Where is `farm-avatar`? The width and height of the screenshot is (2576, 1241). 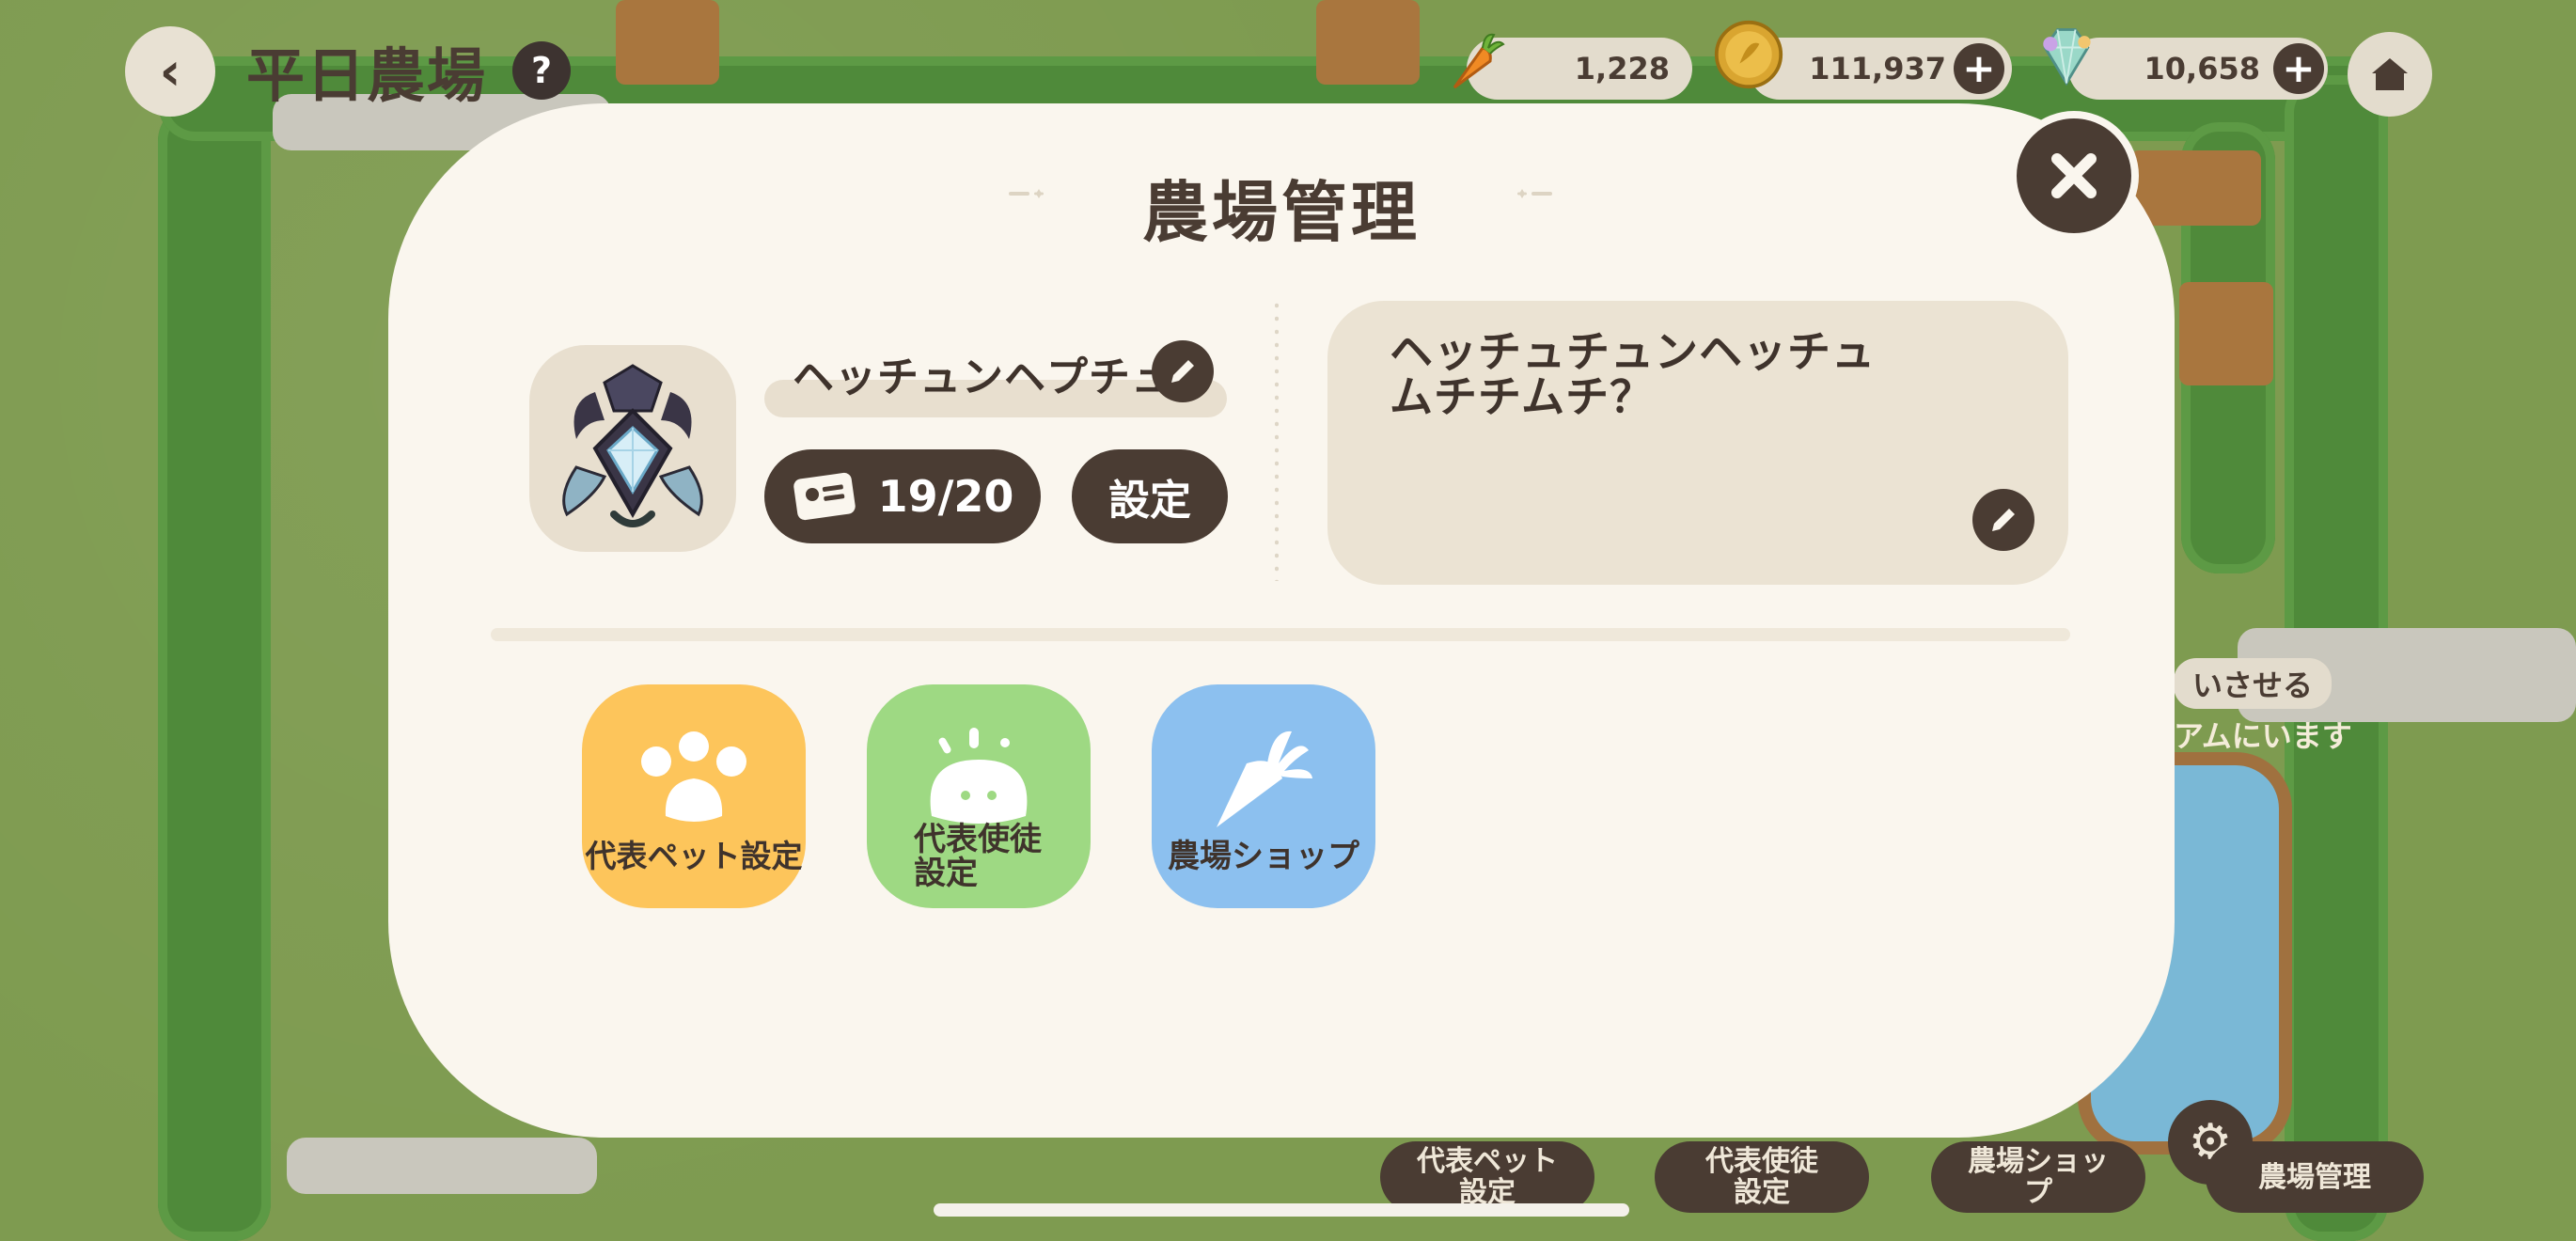 farm-avatar is located at coordinates (633, 448).